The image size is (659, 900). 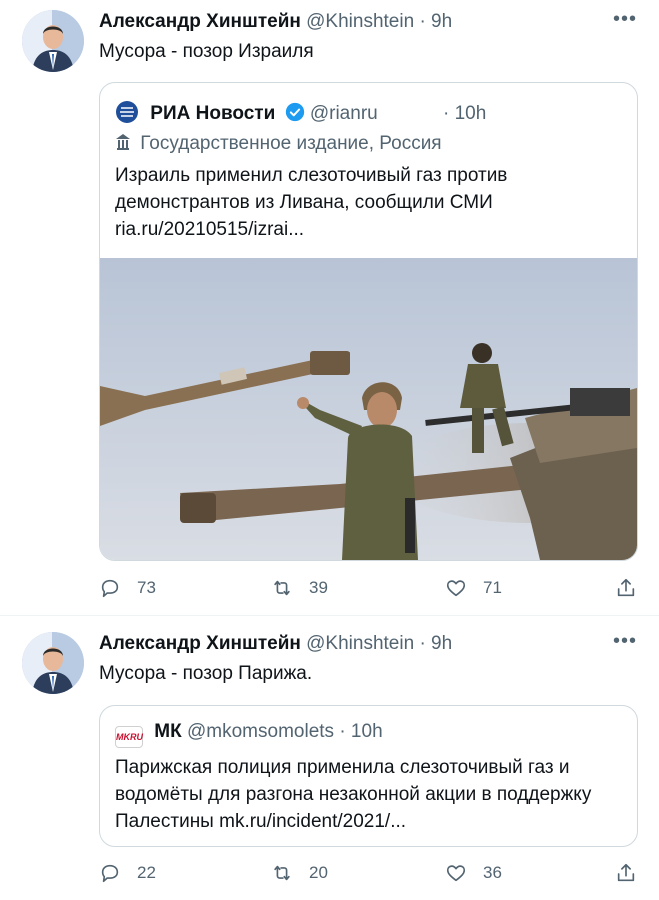 I want to click on reply-button: 73, so click(x=127, y=588).